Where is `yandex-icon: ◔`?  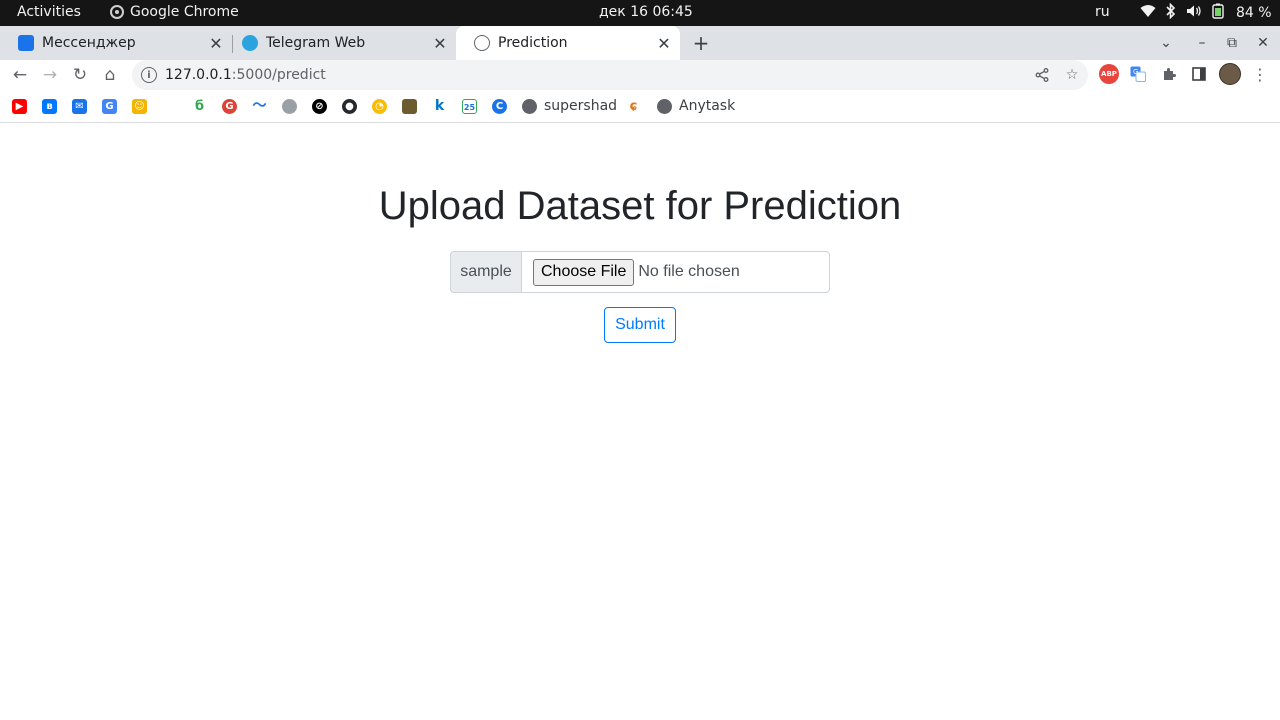
yandex-icon: ◔ is located at coordinates (379, 106).